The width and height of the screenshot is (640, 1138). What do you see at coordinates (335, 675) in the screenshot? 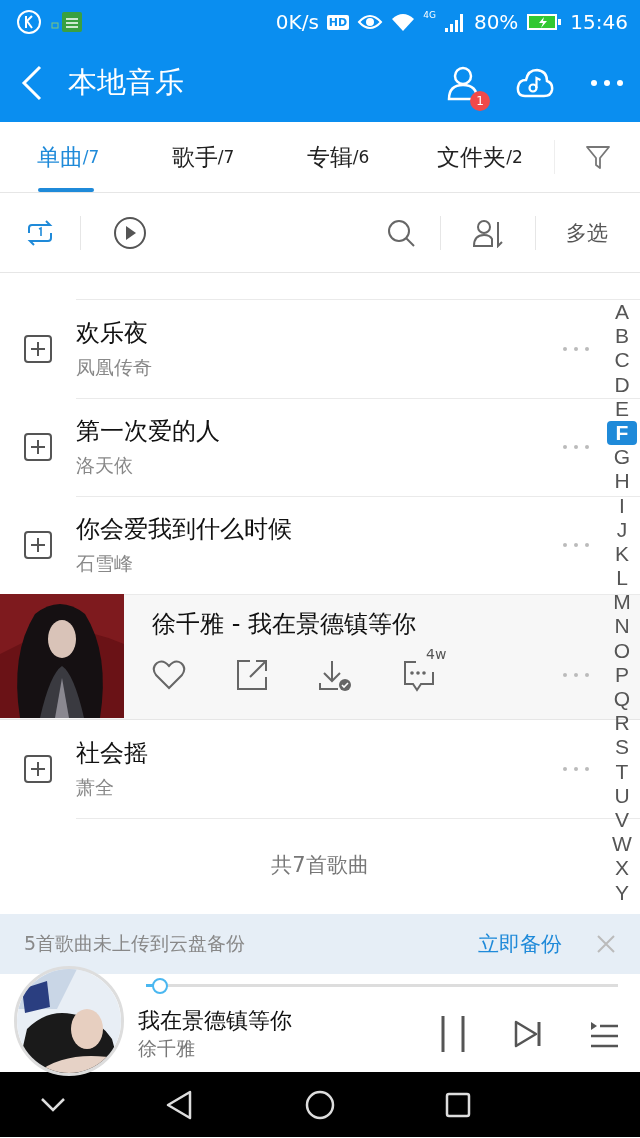
I see `downloaded-icon` at bounding box center [335, 675].